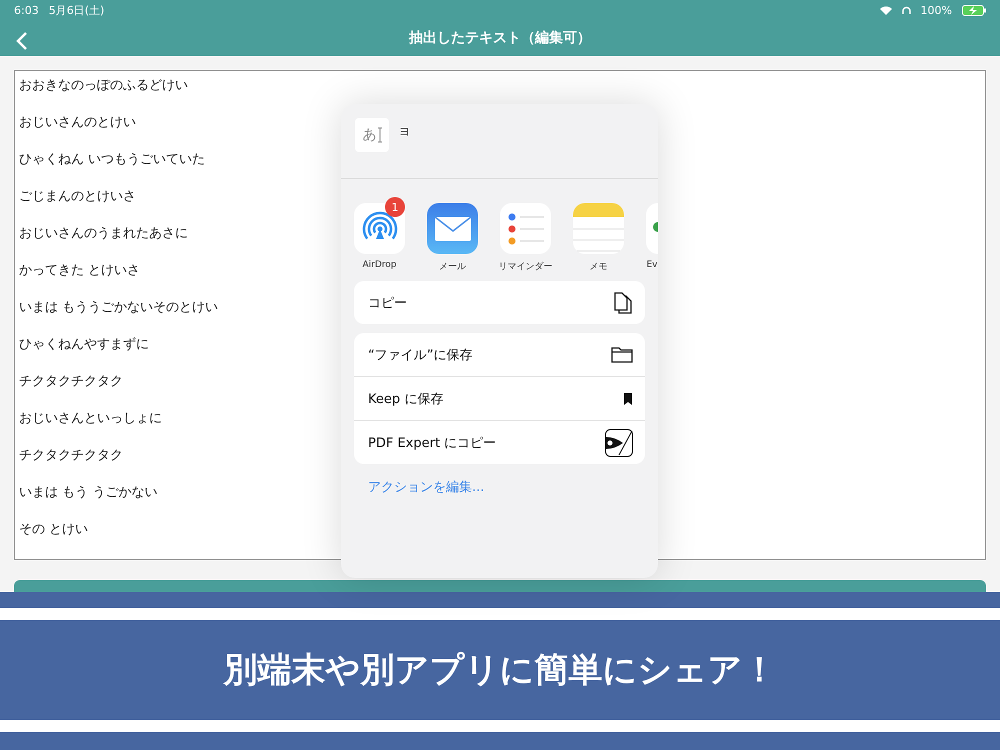  I want to click on text-line: おじいさんのとけい, so click(77, 123).